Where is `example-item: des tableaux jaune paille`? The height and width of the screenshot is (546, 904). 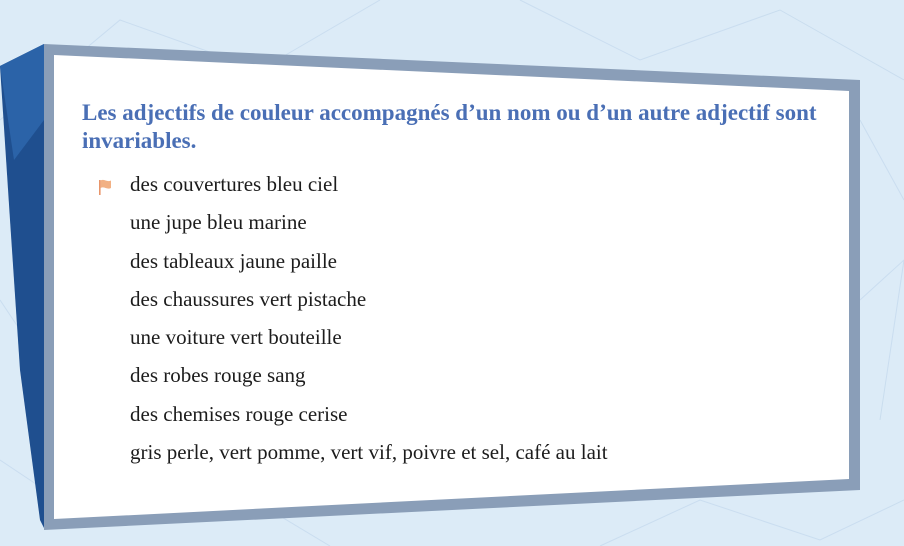
example-item: des tableaux jaune paille is located at coordinates (233, 260).